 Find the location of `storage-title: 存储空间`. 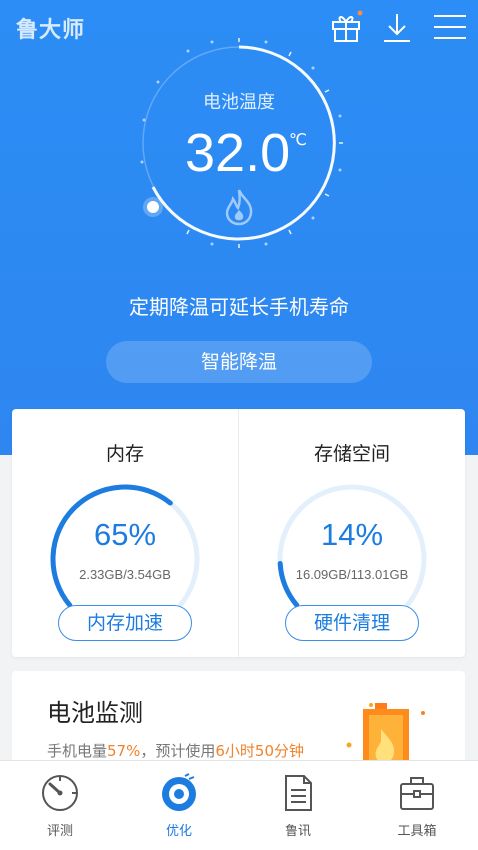

storage-title: 存储空间 is located at coordinates (351, 454).